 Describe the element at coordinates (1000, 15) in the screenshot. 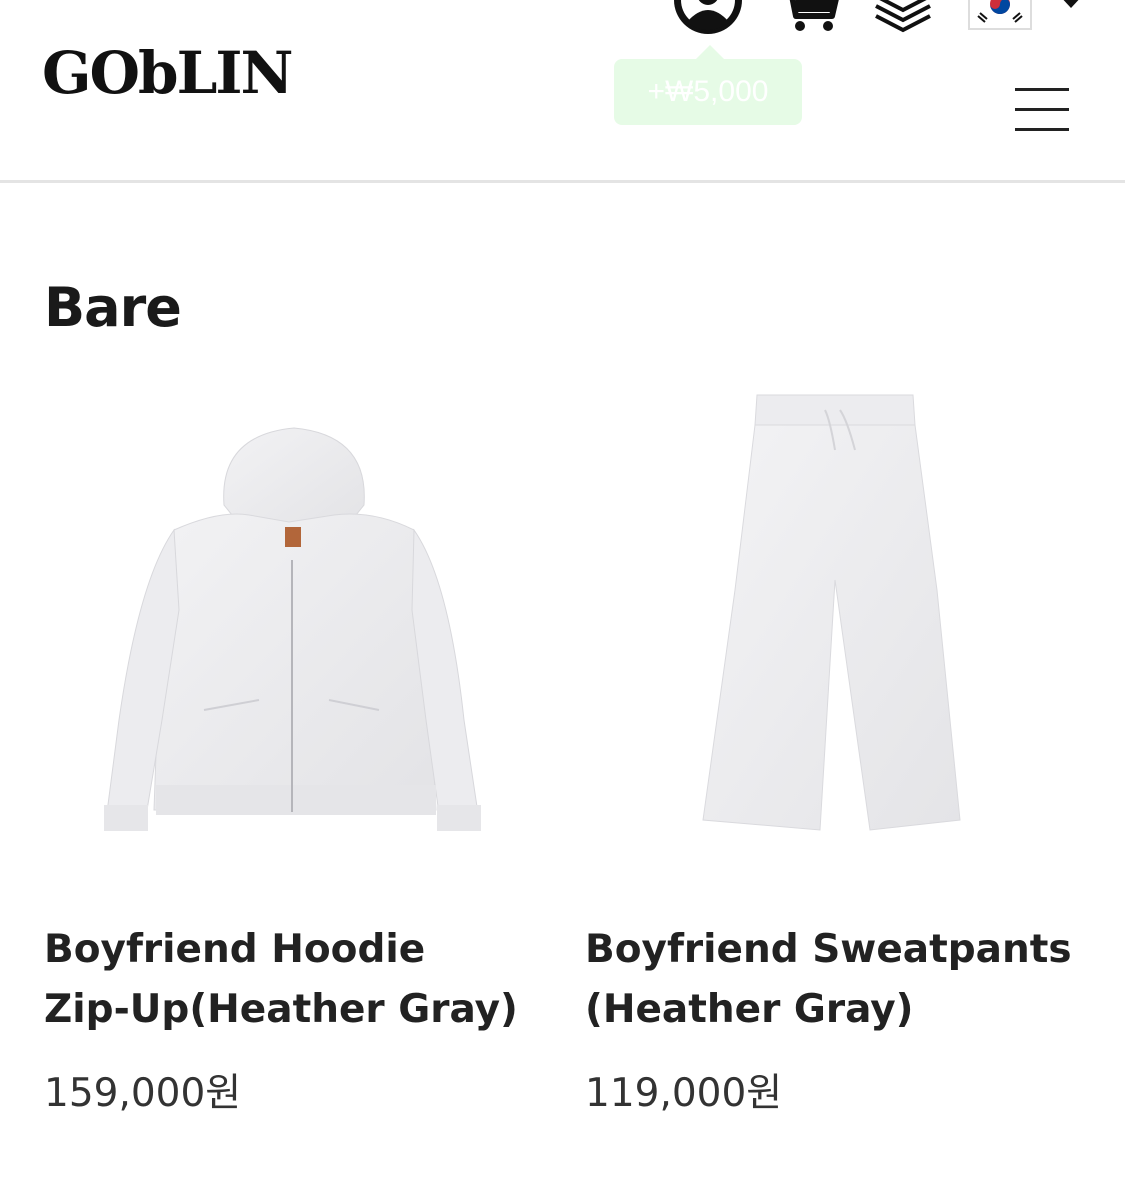

I see `korea-flag-icon` at that location.